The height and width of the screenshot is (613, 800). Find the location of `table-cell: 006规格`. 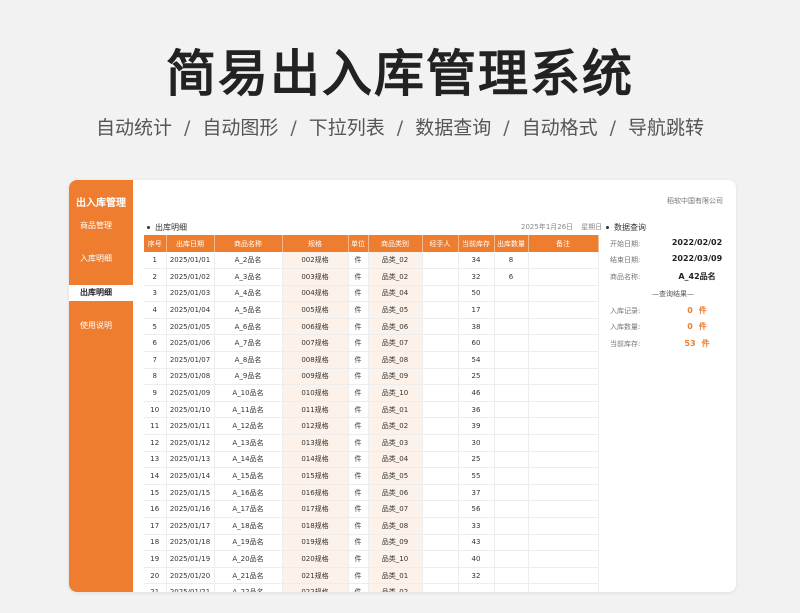

table-cell: 006规格 is located at coordinates (315, 327).